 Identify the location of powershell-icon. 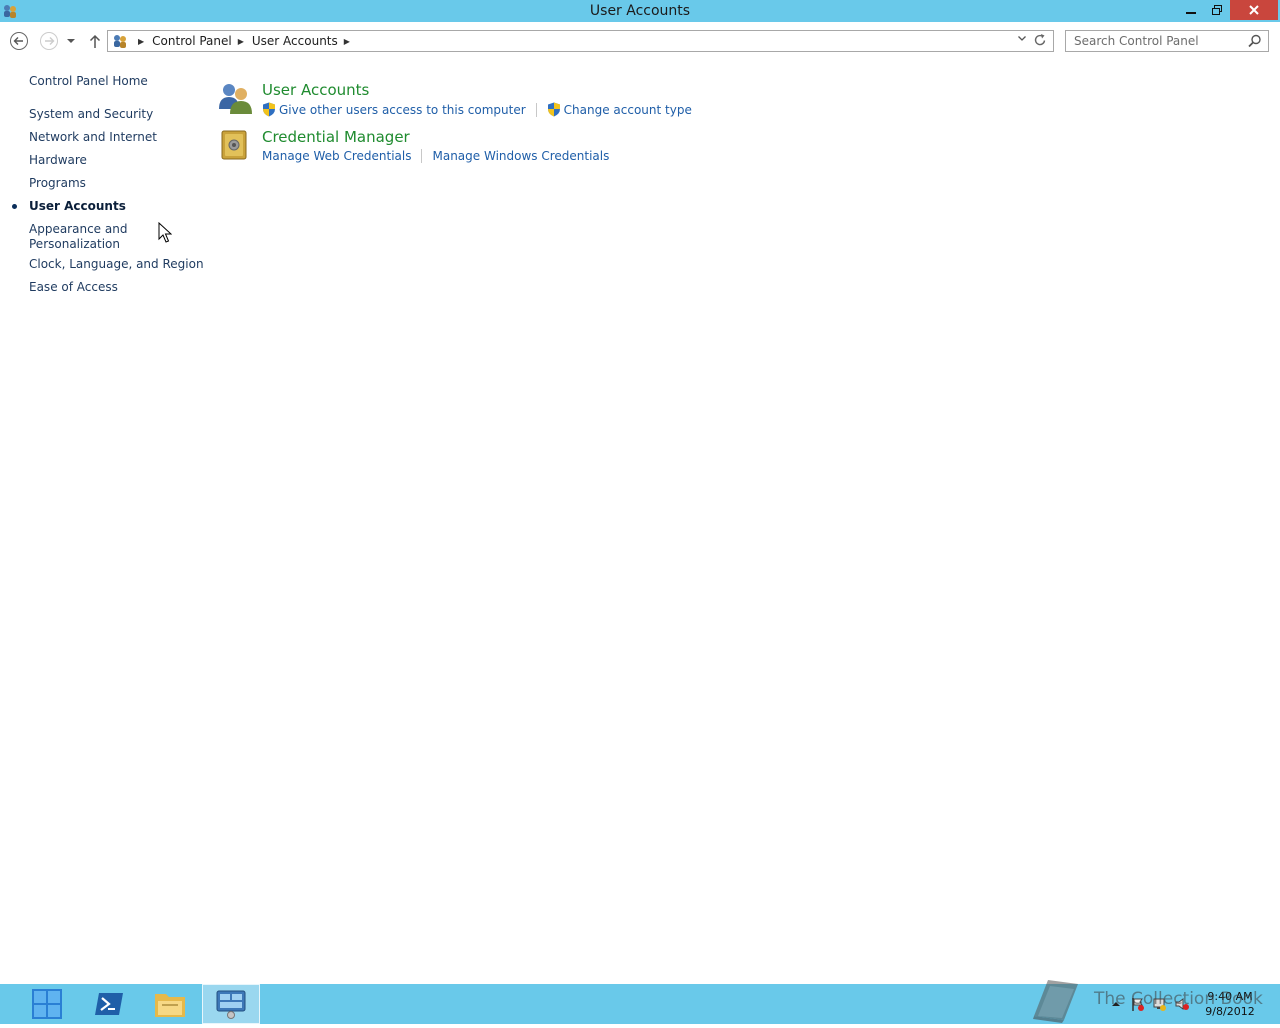
(109, 1004).